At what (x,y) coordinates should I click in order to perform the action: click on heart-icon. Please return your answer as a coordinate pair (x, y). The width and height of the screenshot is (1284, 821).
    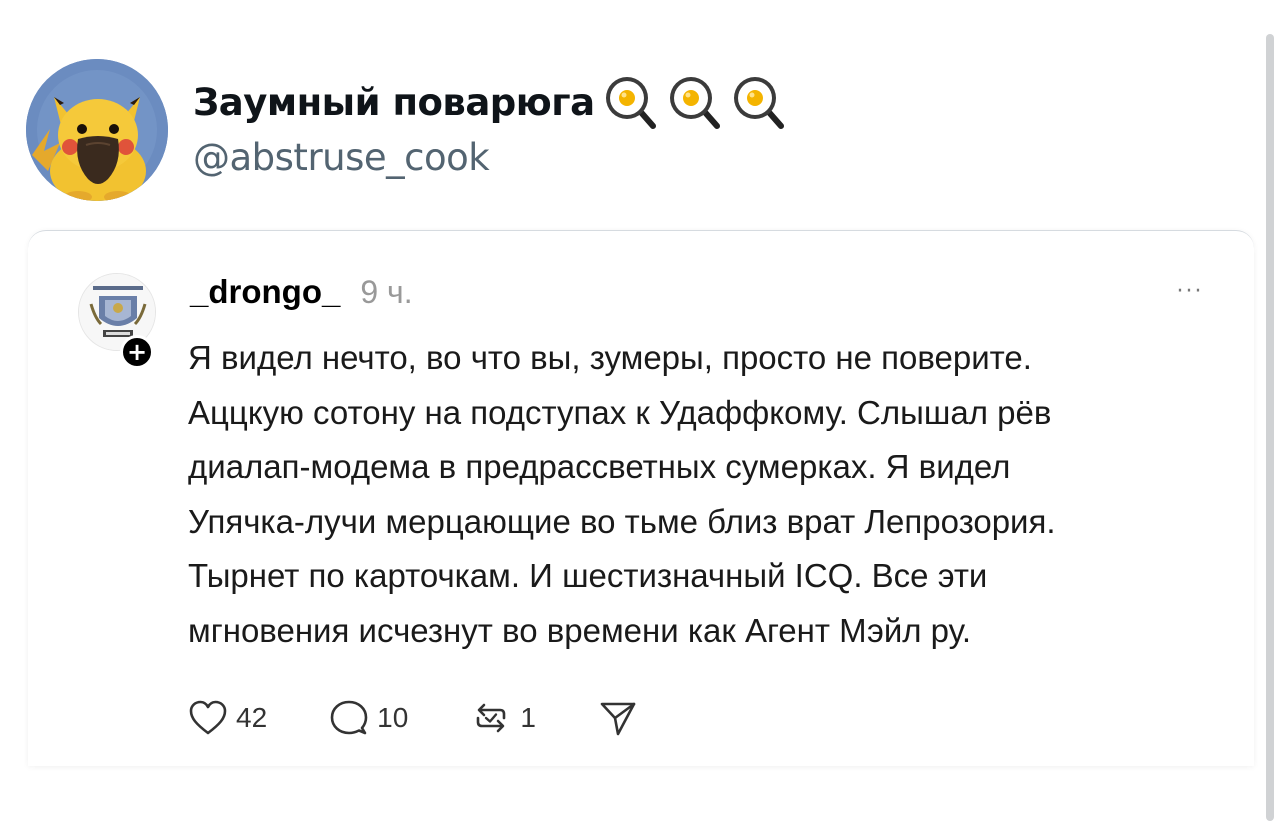
    Looking at the image, I should click on (208, 717).